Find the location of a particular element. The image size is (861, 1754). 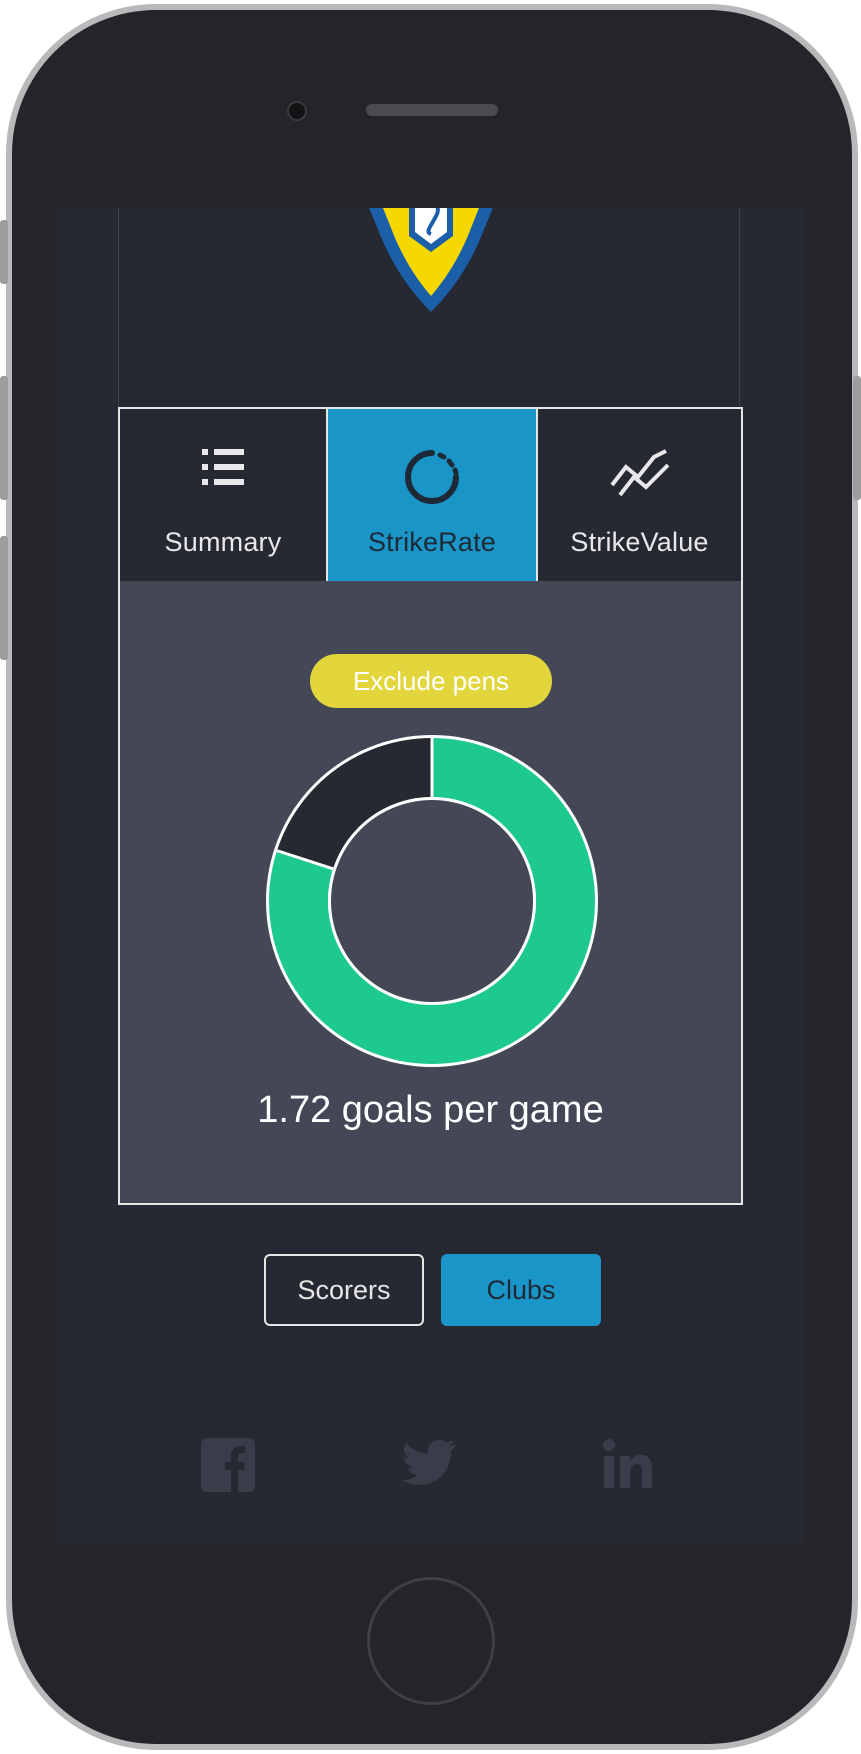

volume-up-button is located at coordinates (4, 438).